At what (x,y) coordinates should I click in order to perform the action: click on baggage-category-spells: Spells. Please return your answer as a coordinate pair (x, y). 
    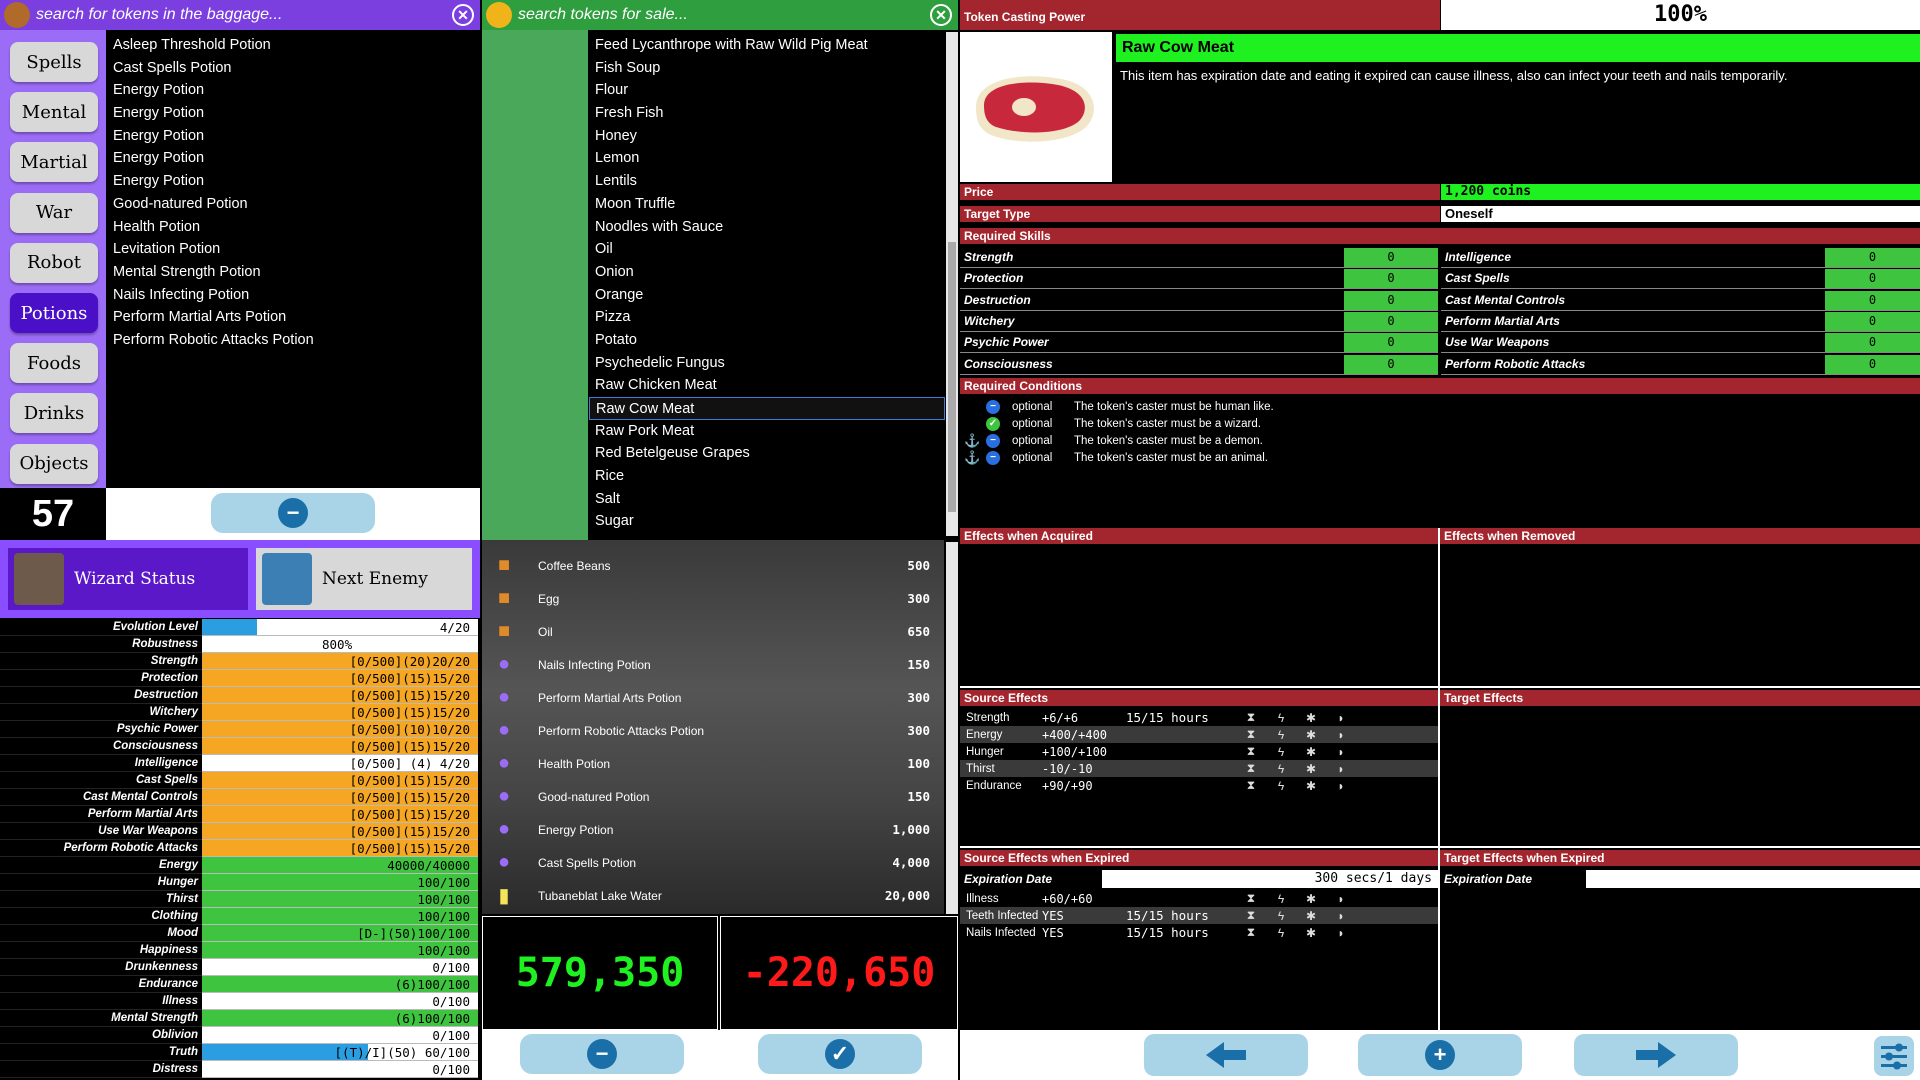
    Looking at the image, I should click on (54, 62).